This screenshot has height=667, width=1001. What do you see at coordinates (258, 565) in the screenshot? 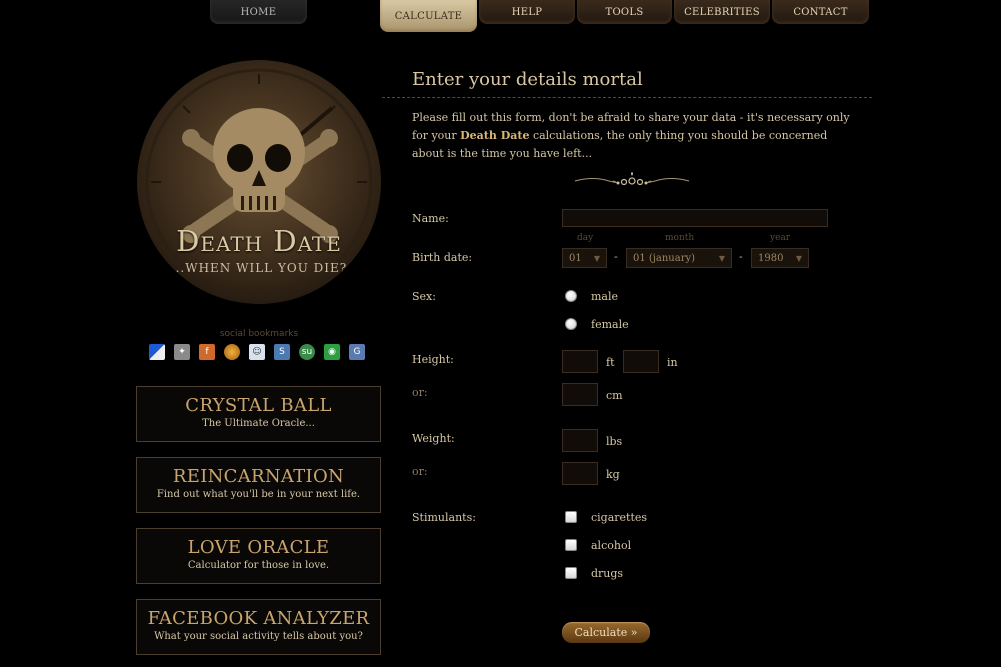
I see `side-box-subtitle: Calculator for those in love.` at bounding box center [258, 565].